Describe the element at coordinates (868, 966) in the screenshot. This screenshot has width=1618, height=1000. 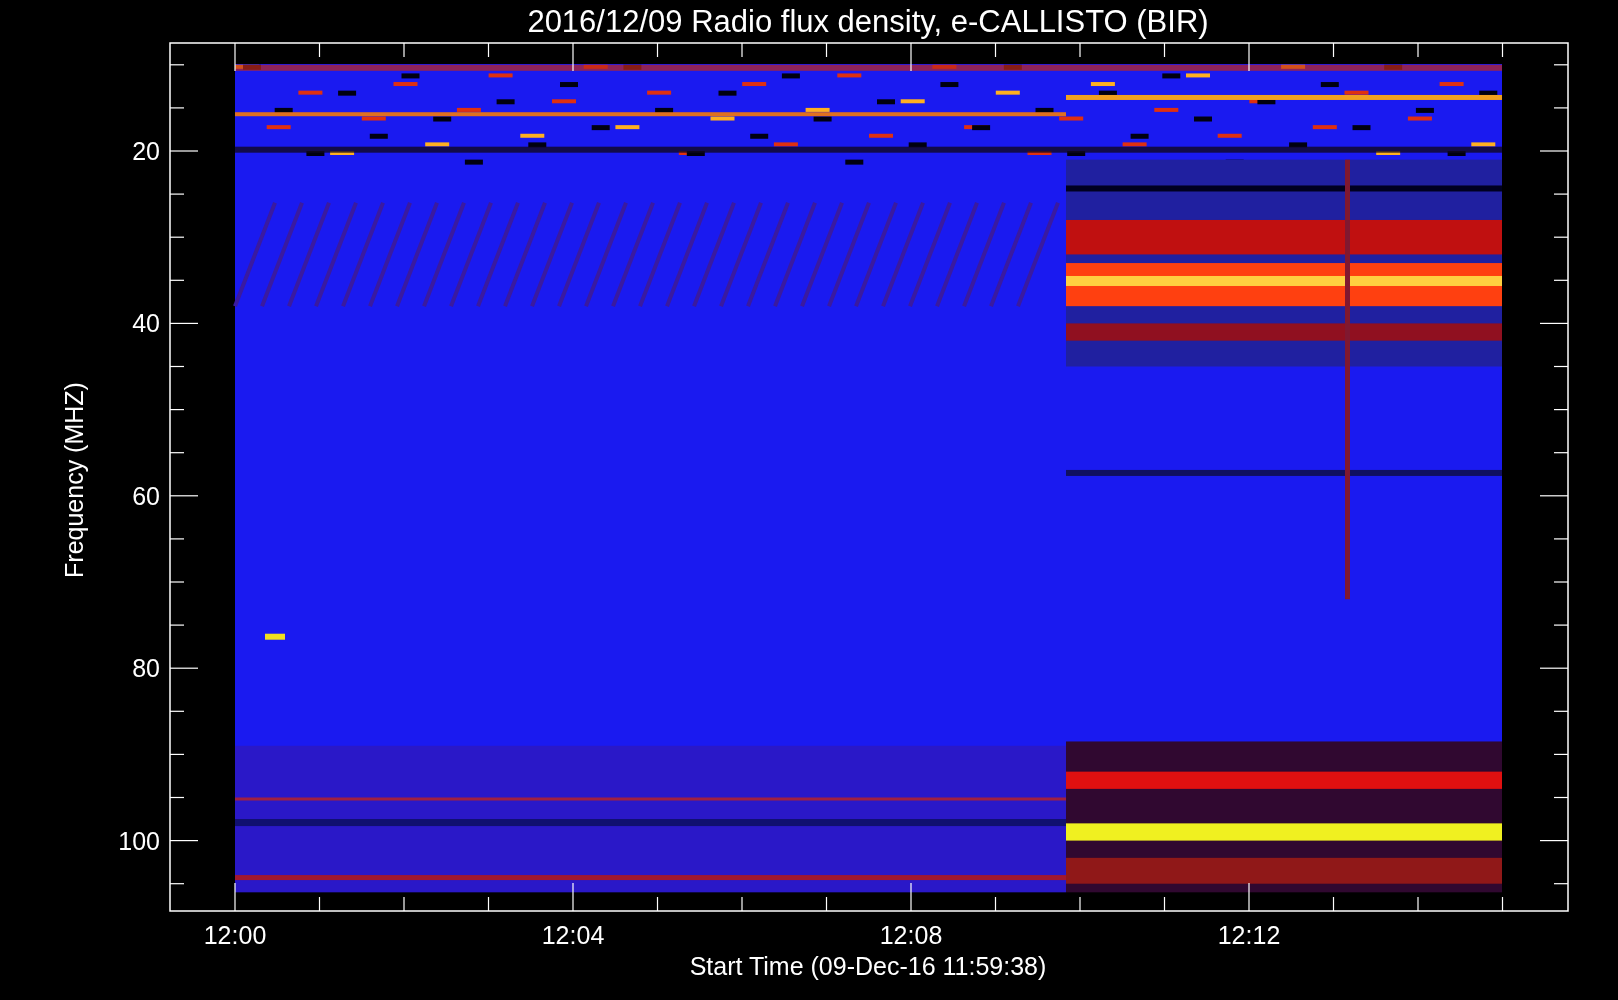
I see `x-axis-label: Start Time (09-Dec-16 11:59:38)` at that location.